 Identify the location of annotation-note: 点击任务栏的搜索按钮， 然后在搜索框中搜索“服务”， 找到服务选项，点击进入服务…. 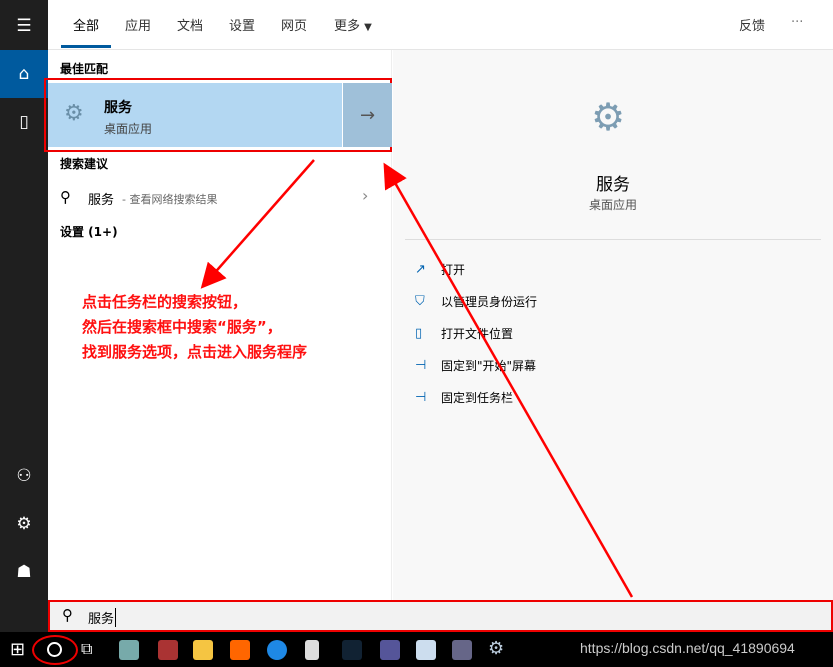
(194, 327).